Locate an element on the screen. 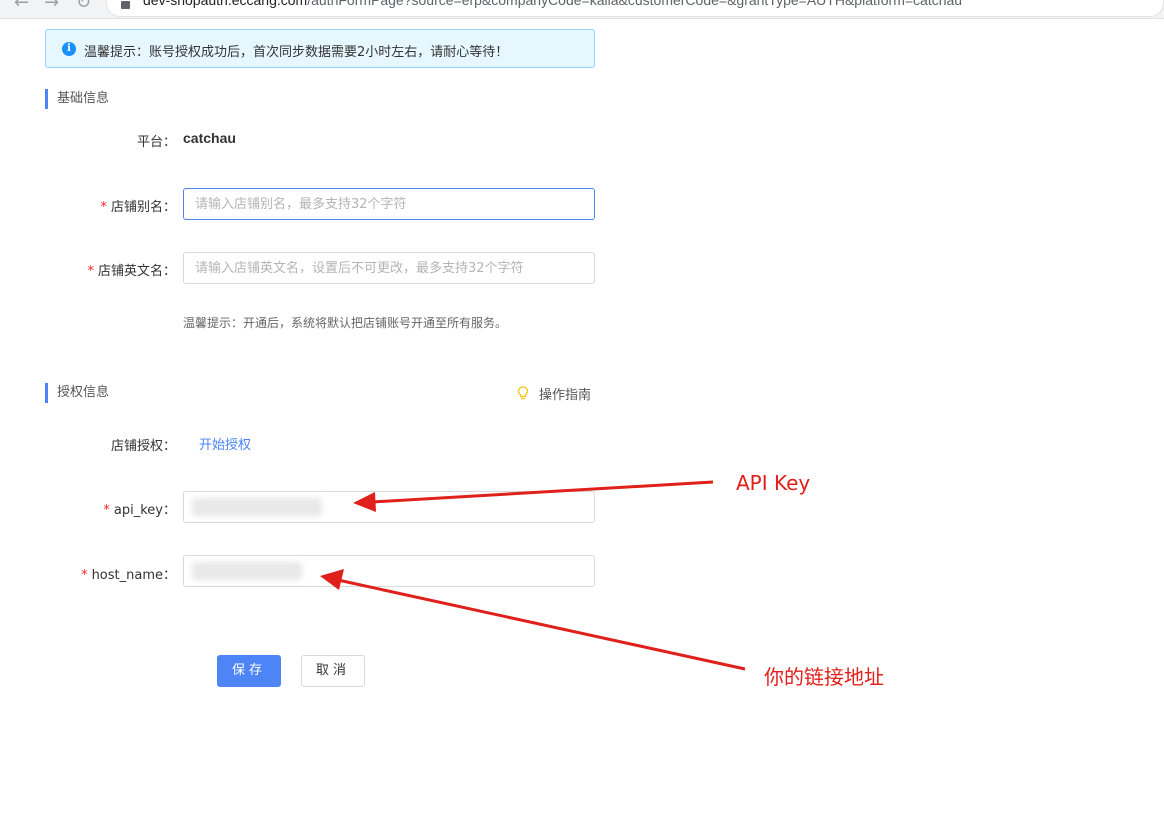 The width and height of the screenshot is (1164, 820). shop-auth-label: 店铺授权： is located at coordinates (143, 446).